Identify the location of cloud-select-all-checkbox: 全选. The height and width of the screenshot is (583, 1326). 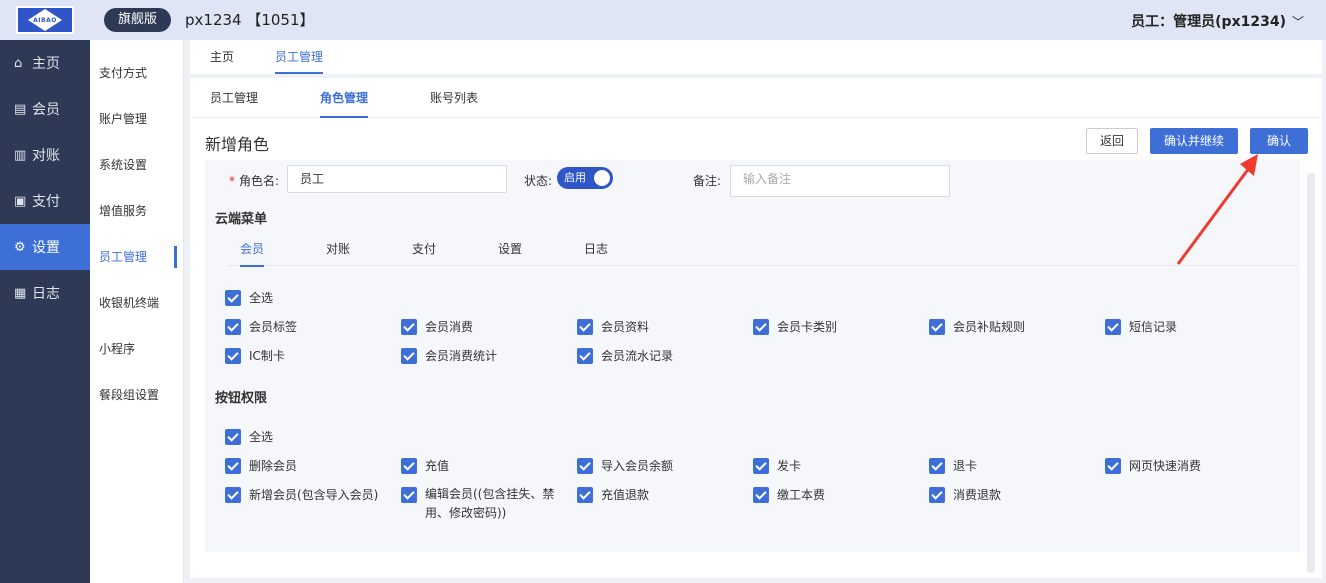
(249, 298).